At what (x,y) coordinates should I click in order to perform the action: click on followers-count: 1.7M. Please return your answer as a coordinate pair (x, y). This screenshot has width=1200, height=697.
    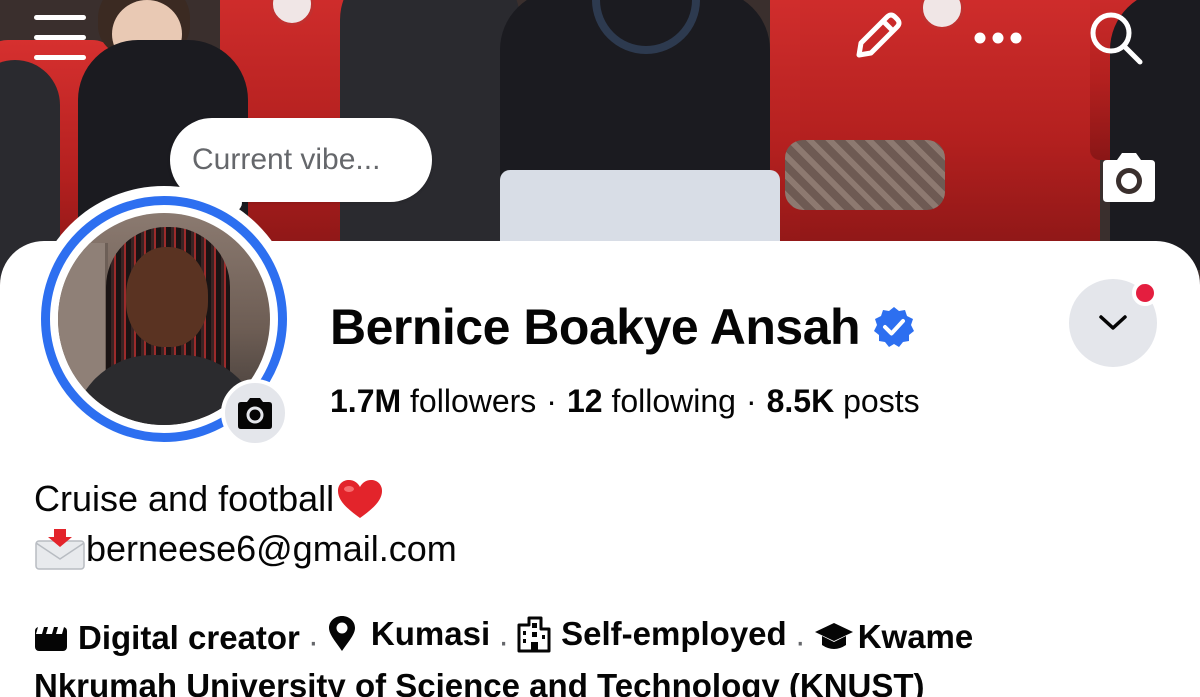
    Looking at the image, I should click on (366, 401).